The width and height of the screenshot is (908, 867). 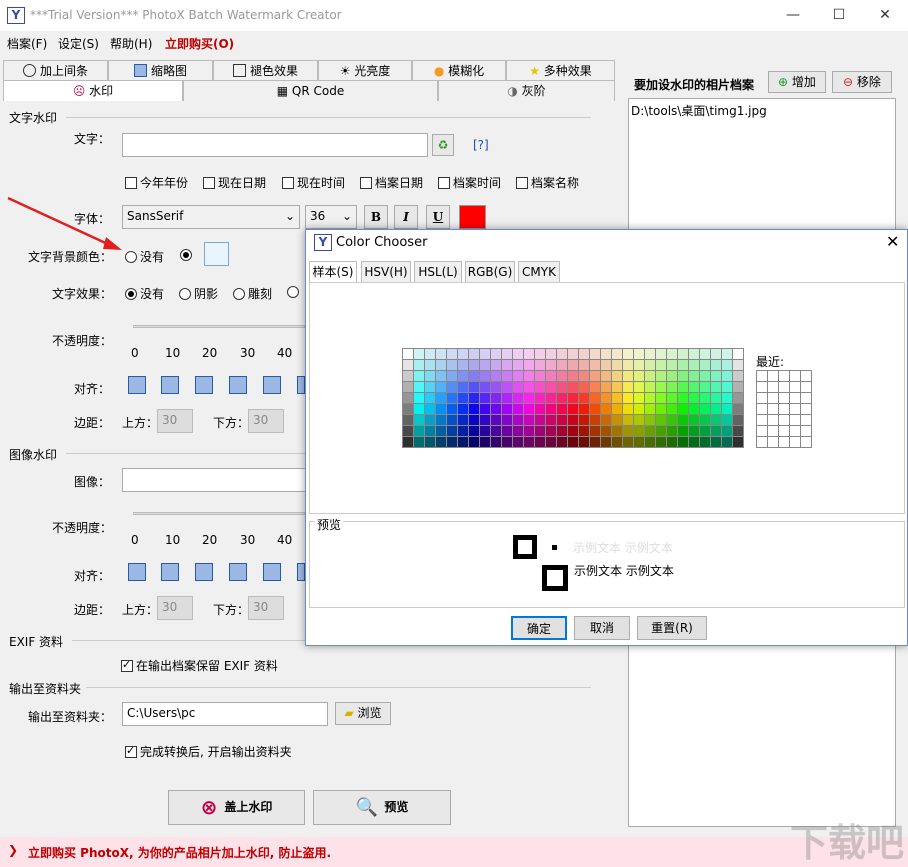 I want to click on swatch-grid, so click(x=573, y=398).